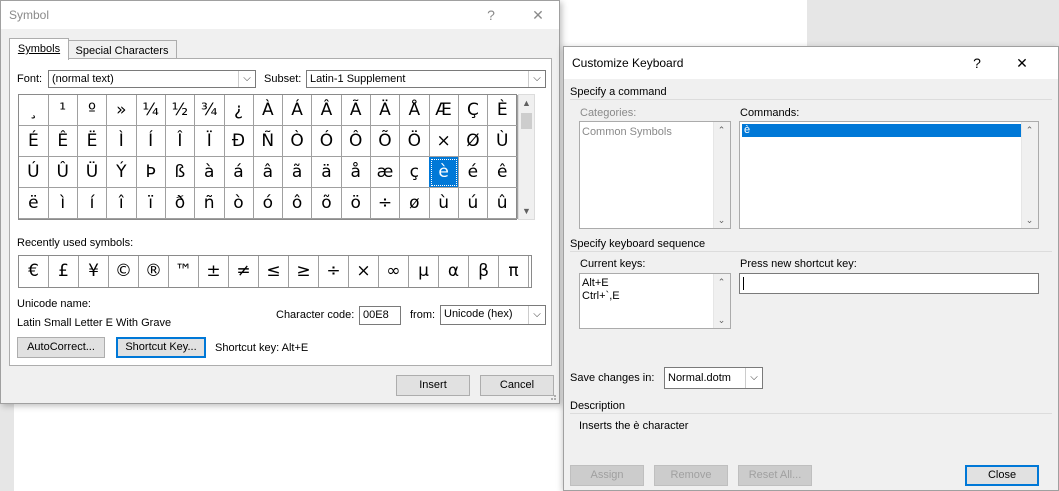  I want to click on categories-list: Common Symbols ⌃ ⌄, so click(655, 175).